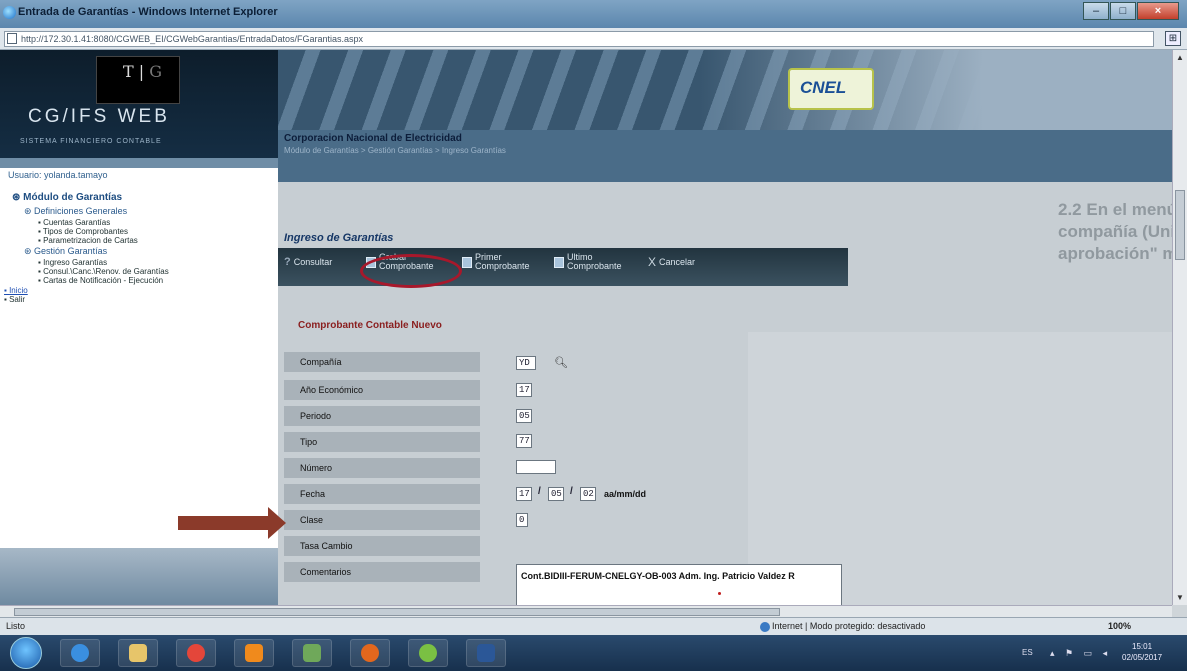 This screenshot has width=1187, height=671. I want to click on vertical-scrollbar: ▲ ▼, so click(1179, 327).